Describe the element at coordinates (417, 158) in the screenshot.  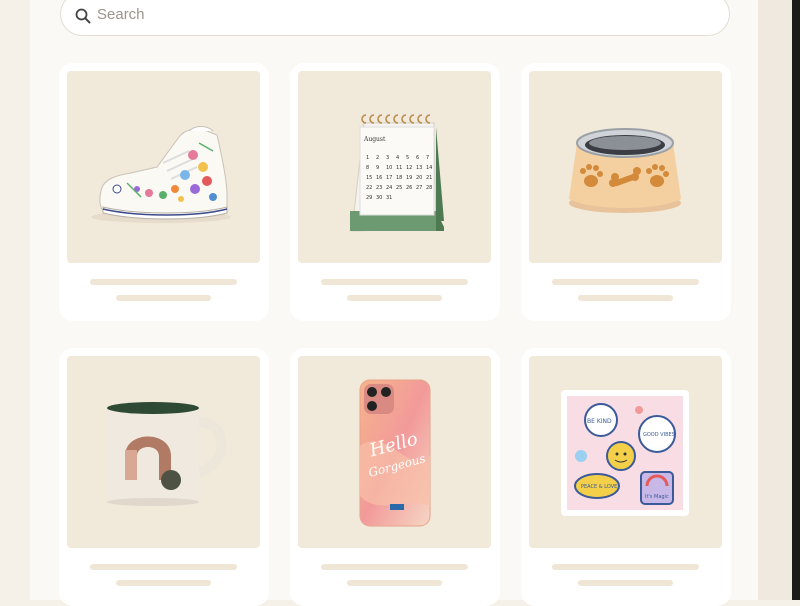
I see `svg-text: 6` at that location.